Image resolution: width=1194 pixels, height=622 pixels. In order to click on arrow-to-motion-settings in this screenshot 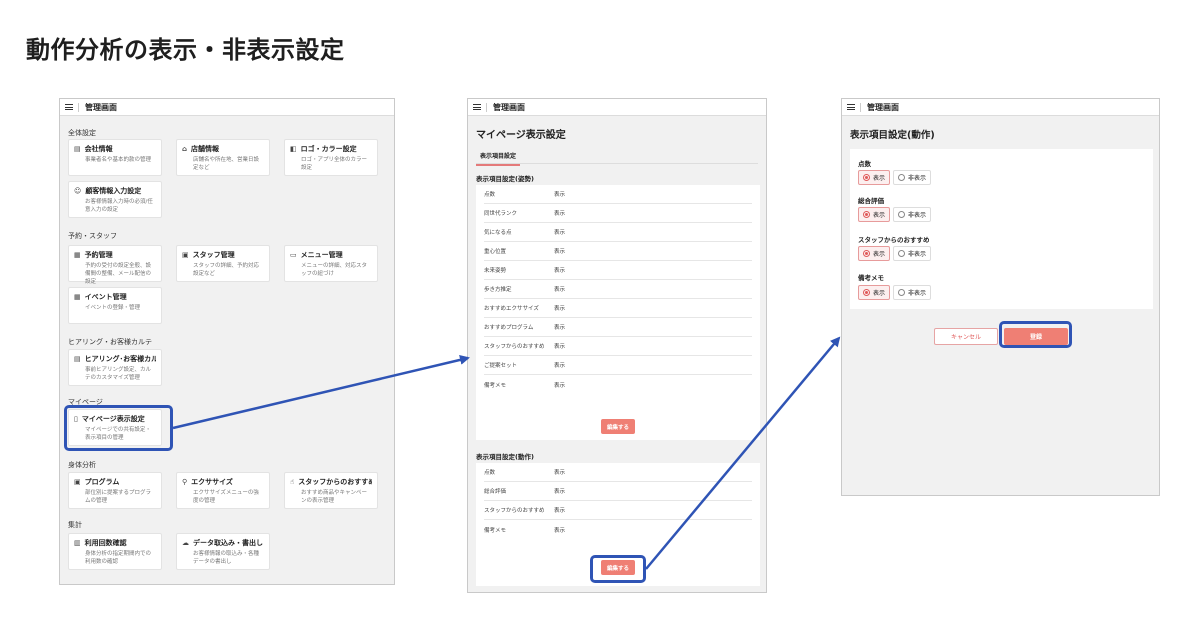, I will do `click(743, 453)`.